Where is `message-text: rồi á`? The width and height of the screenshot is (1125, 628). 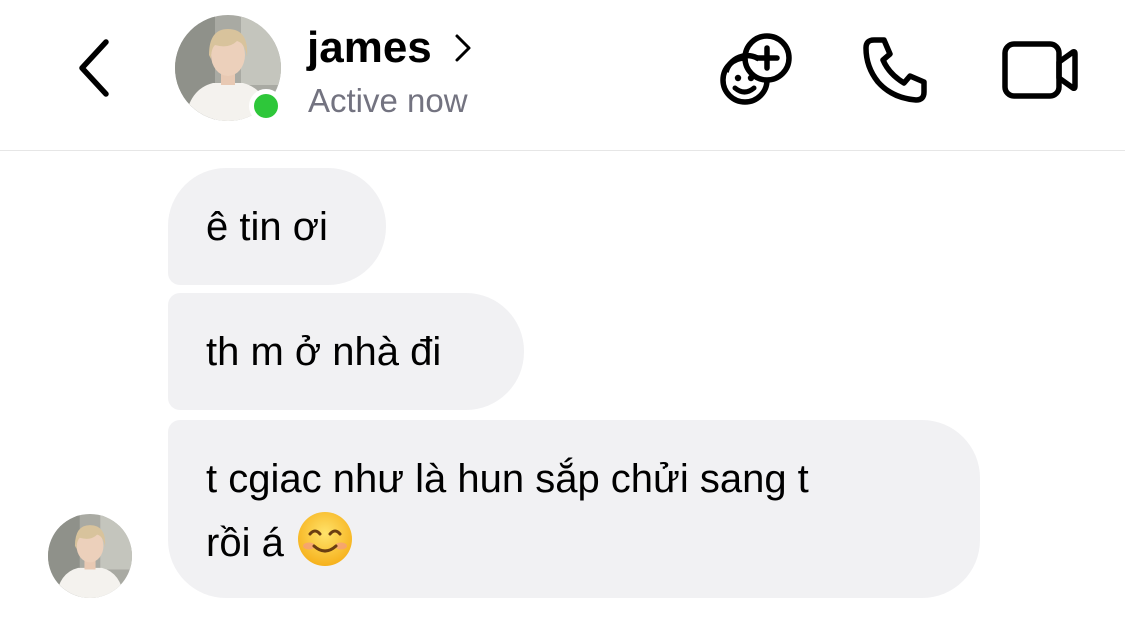 message-text: rồi á is located at coordinates (245, 543).